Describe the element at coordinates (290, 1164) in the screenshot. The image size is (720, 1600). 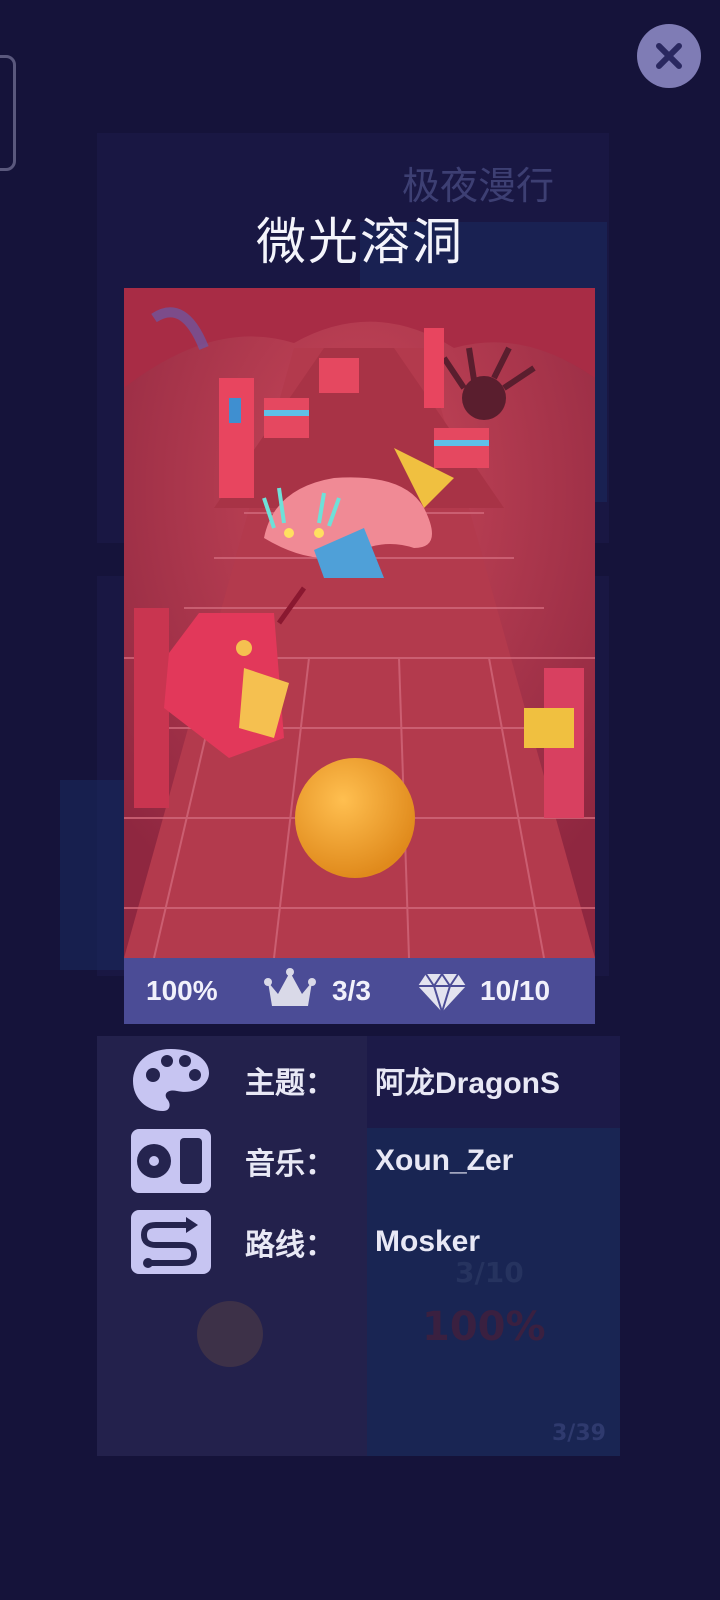
I see `music-label: 音乐：` at that location.